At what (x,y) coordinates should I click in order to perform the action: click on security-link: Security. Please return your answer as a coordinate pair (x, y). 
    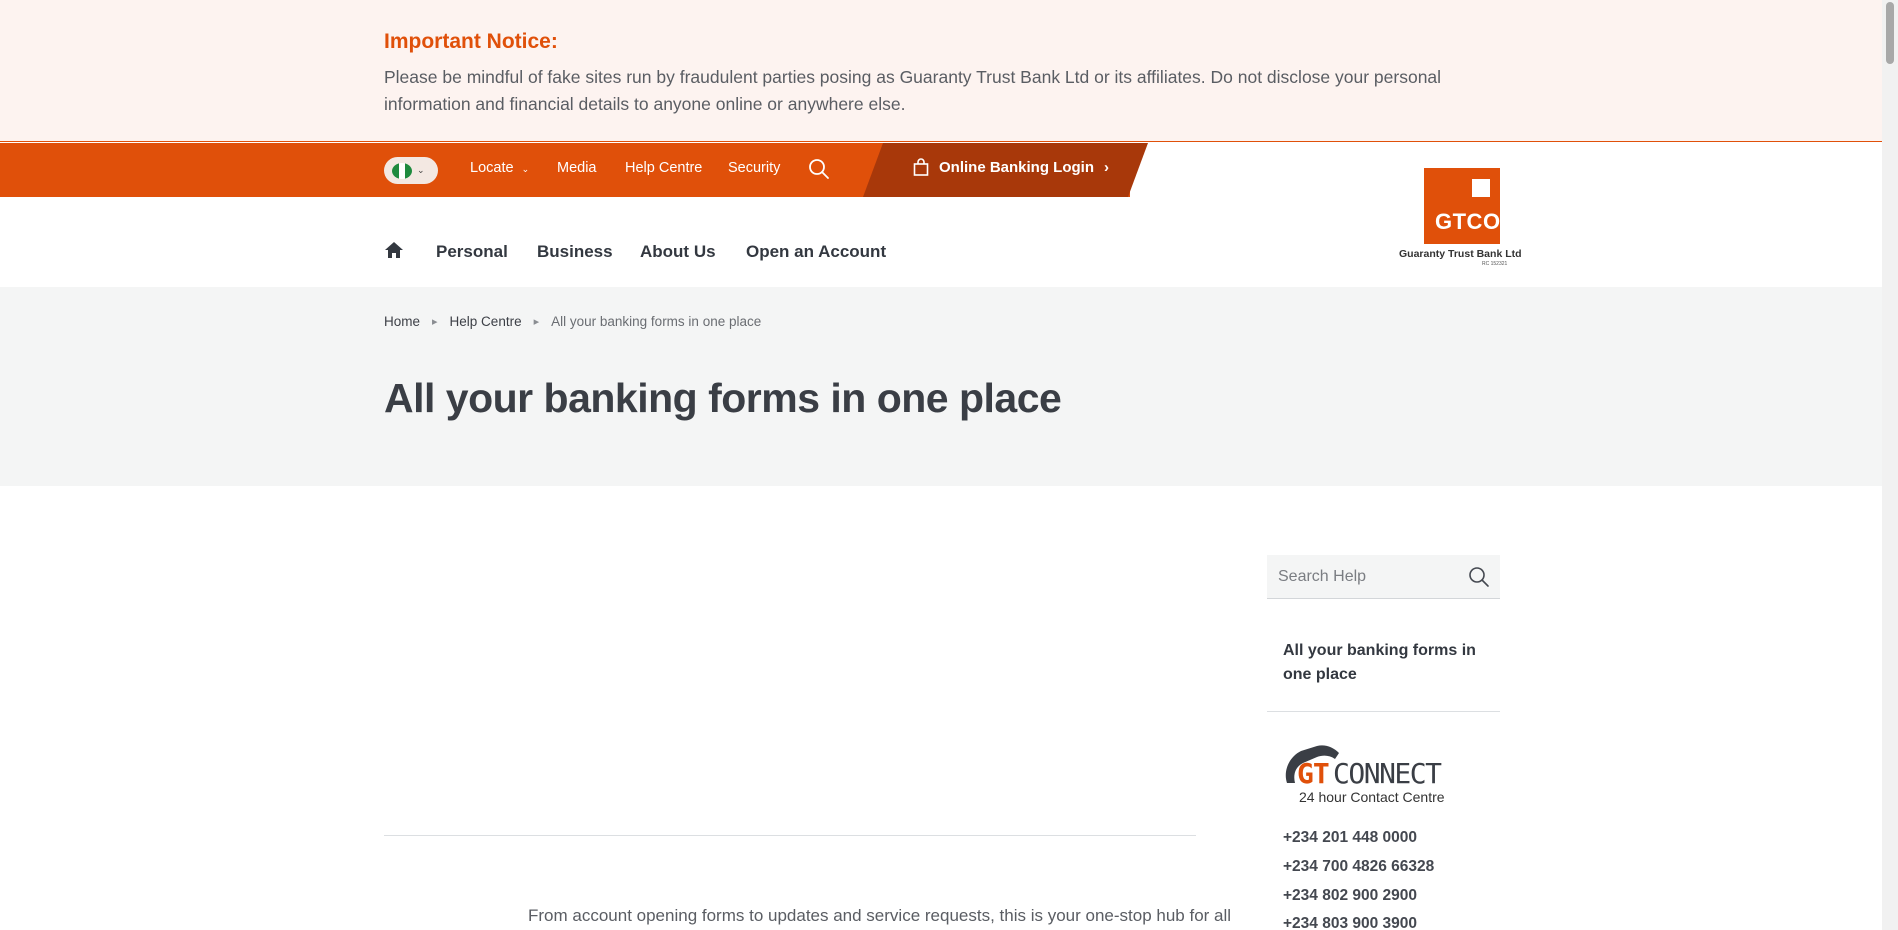
    Looking at the image, I should click on (754, 168).